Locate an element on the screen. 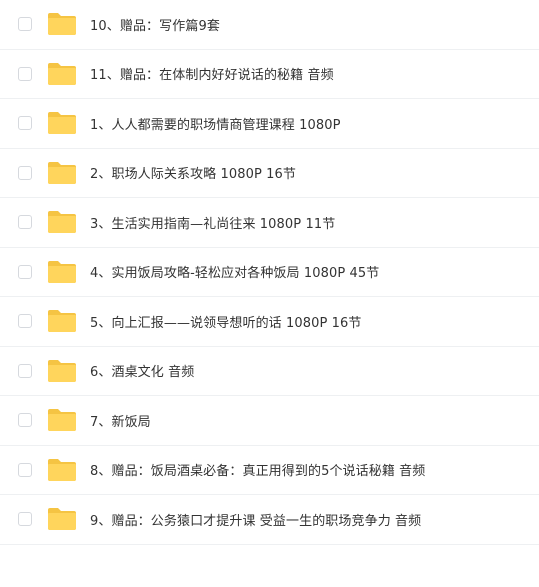 Image resolution: width=539 pixels, height=587 pixels. list-item: 1、人人都需要的职场情商管理课程 1080P is located at coordinates (269, 124).